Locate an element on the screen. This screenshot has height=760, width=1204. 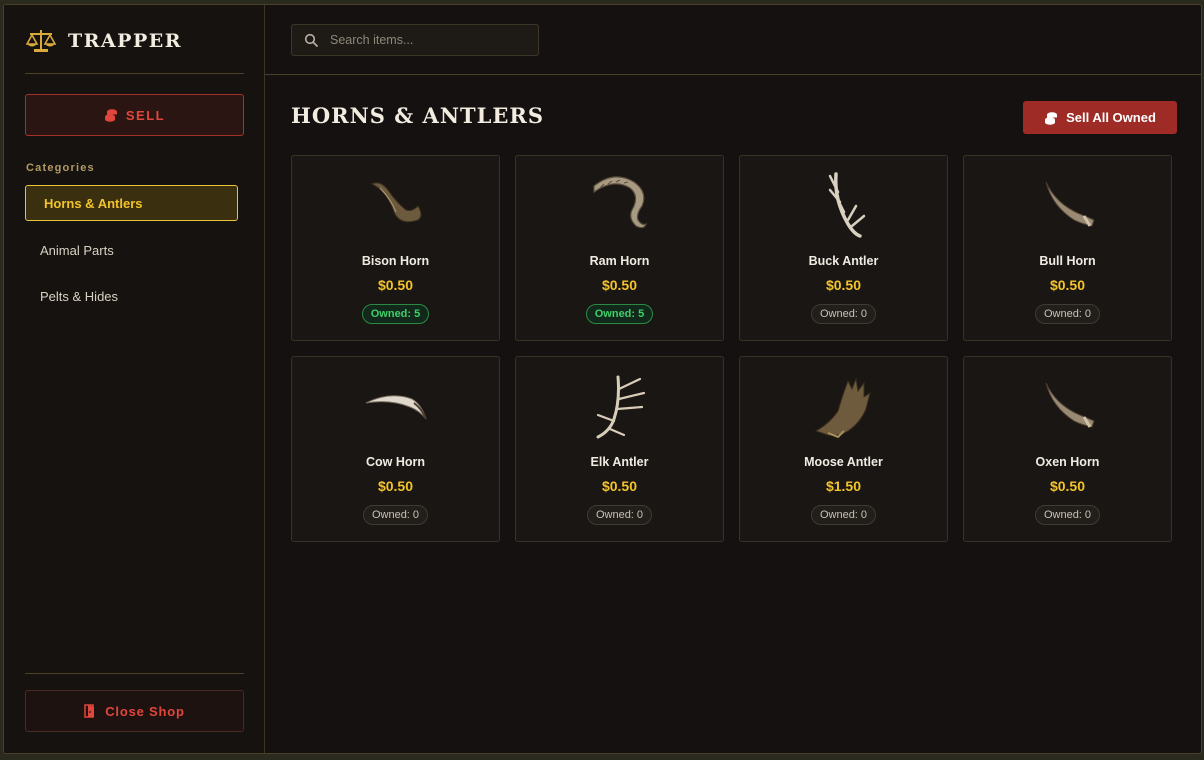
sell-button: SELL is located at coordinates (134, 115).